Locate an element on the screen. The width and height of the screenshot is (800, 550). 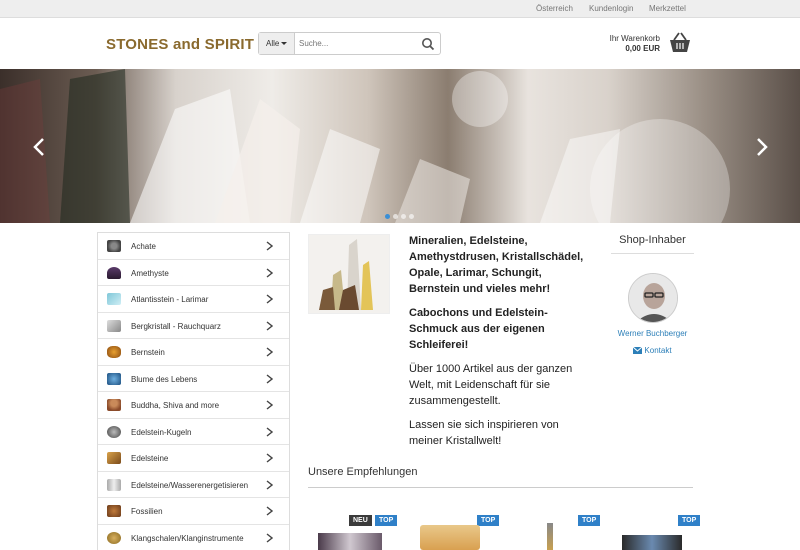
shop-logo: STONES and SPIRIT is located at coordinates (180, 44).